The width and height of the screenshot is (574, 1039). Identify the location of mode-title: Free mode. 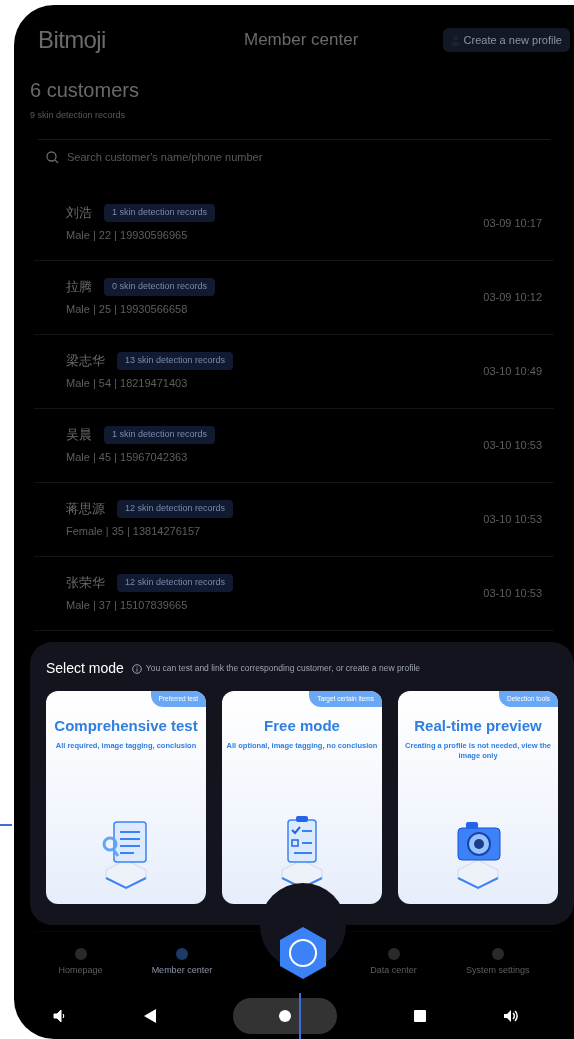
(302, 726).